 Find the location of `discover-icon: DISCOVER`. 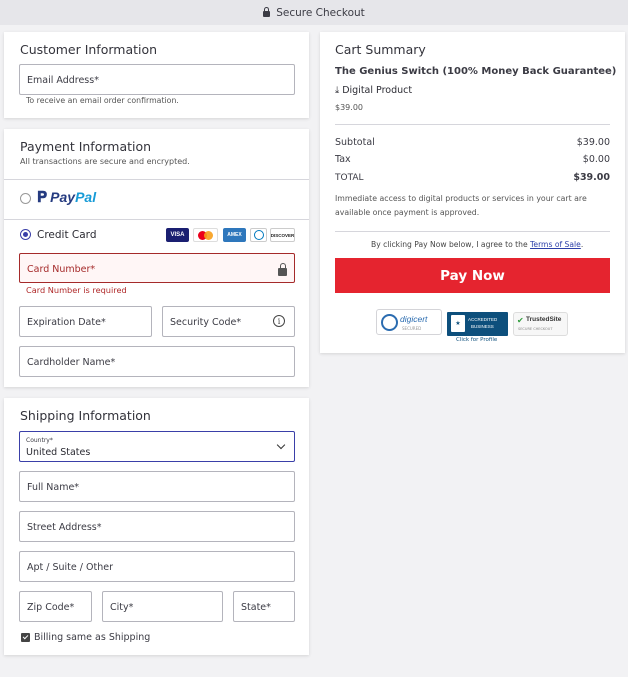

discover-icon: DISCOVER is located at coordinates (282, 235).